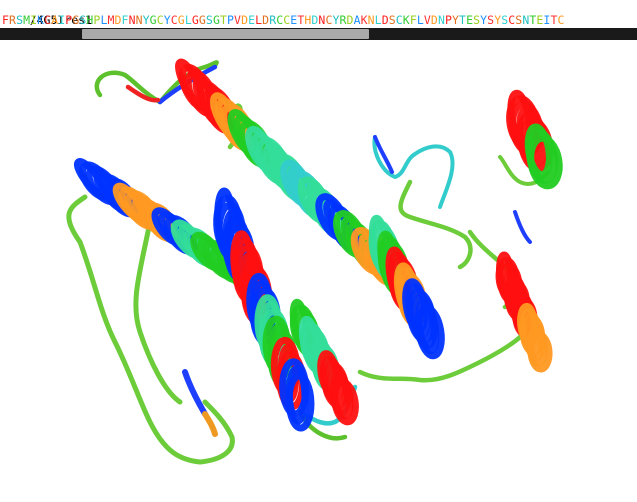  Describe the element at coordinates (195, 393) in the screenshot. I see `coil-left-blue` at that location.